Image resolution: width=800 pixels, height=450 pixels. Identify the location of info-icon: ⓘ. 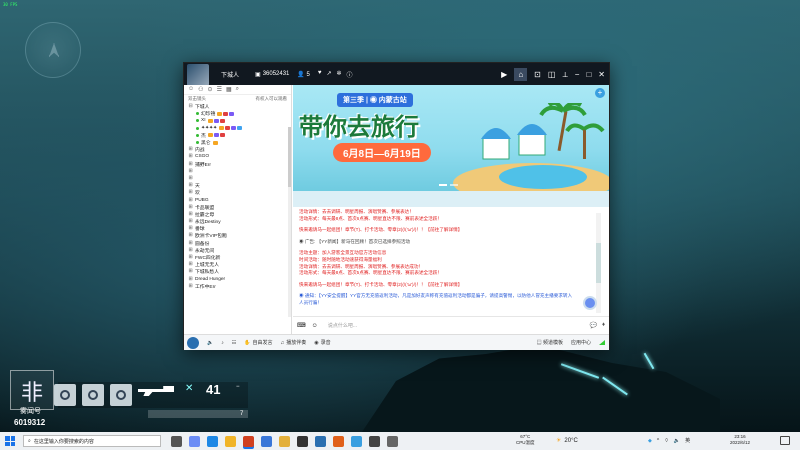
(350, 74).